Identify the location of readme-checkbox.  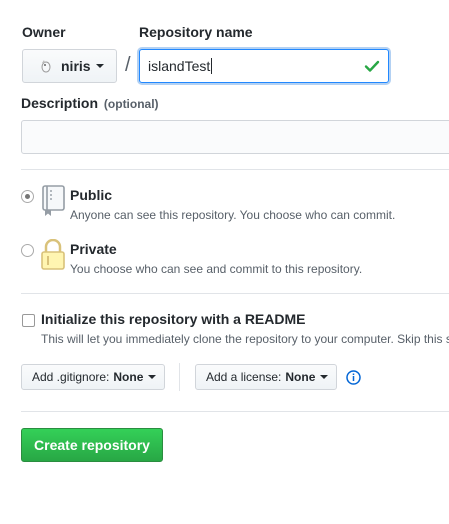
(28, 320).